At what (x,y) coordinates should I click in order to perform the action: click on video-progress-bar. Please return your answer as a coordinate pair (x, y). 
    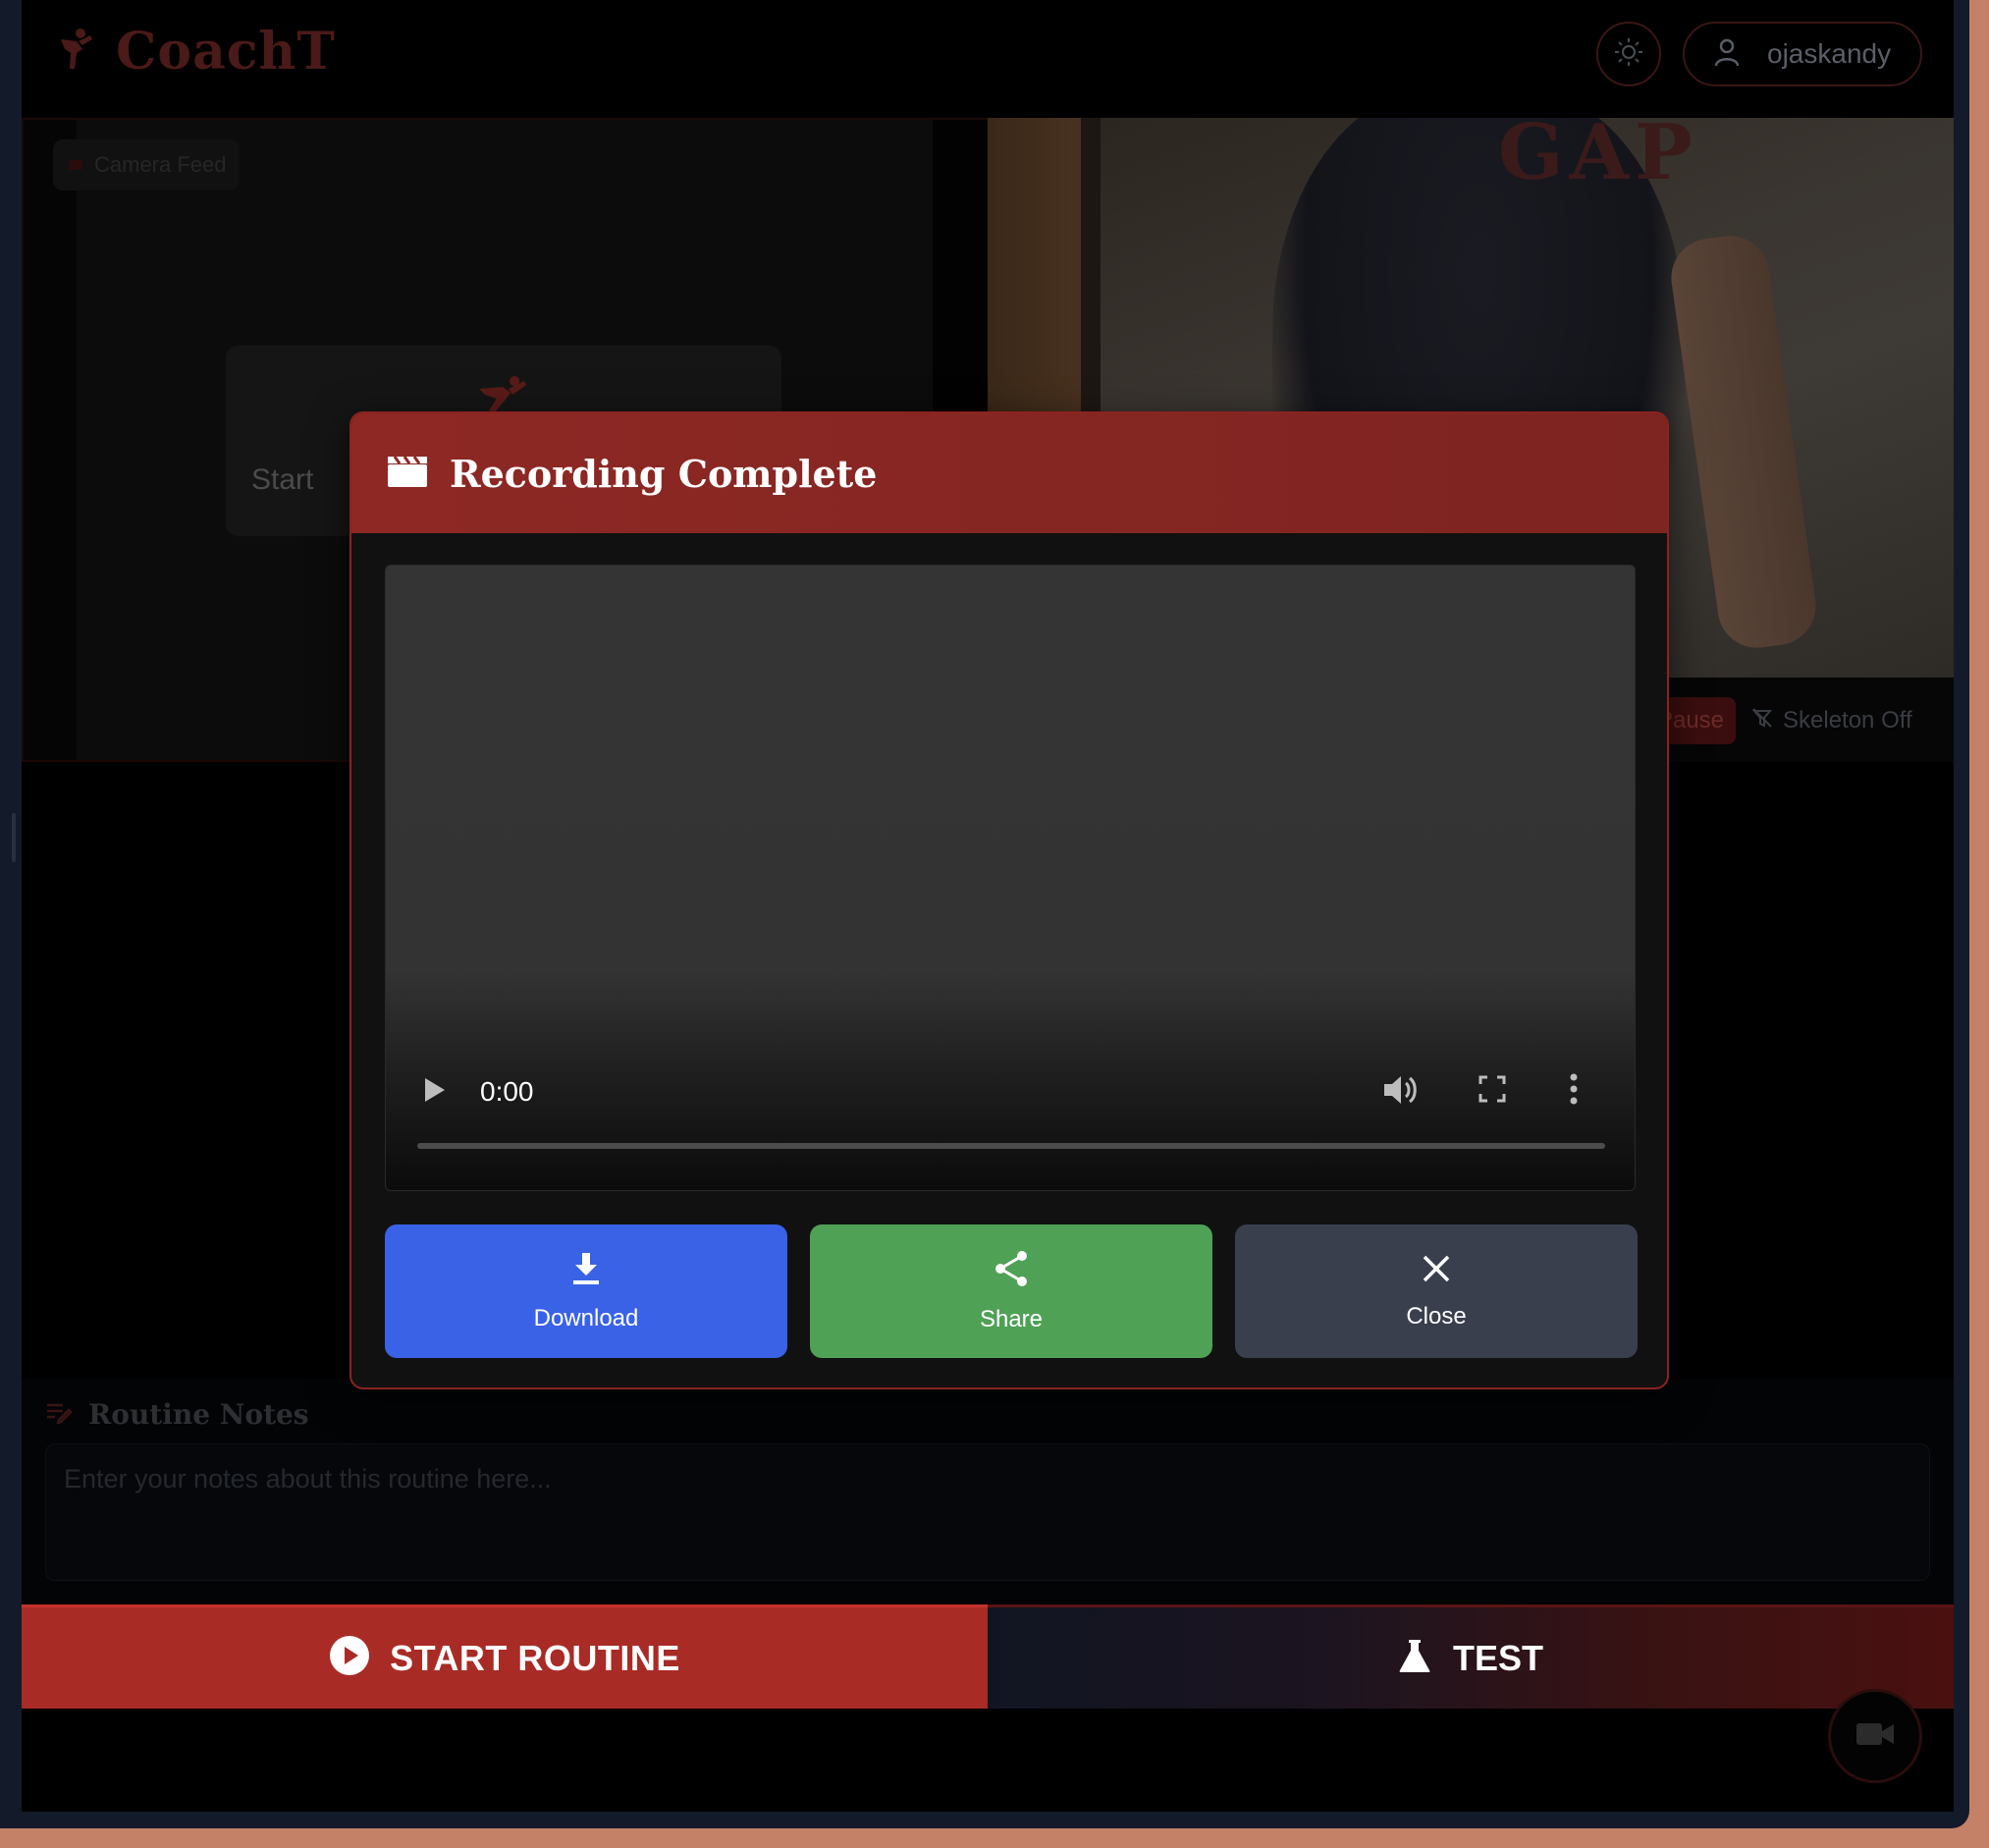
    Looking at the image, I should click on (1011, 1146).